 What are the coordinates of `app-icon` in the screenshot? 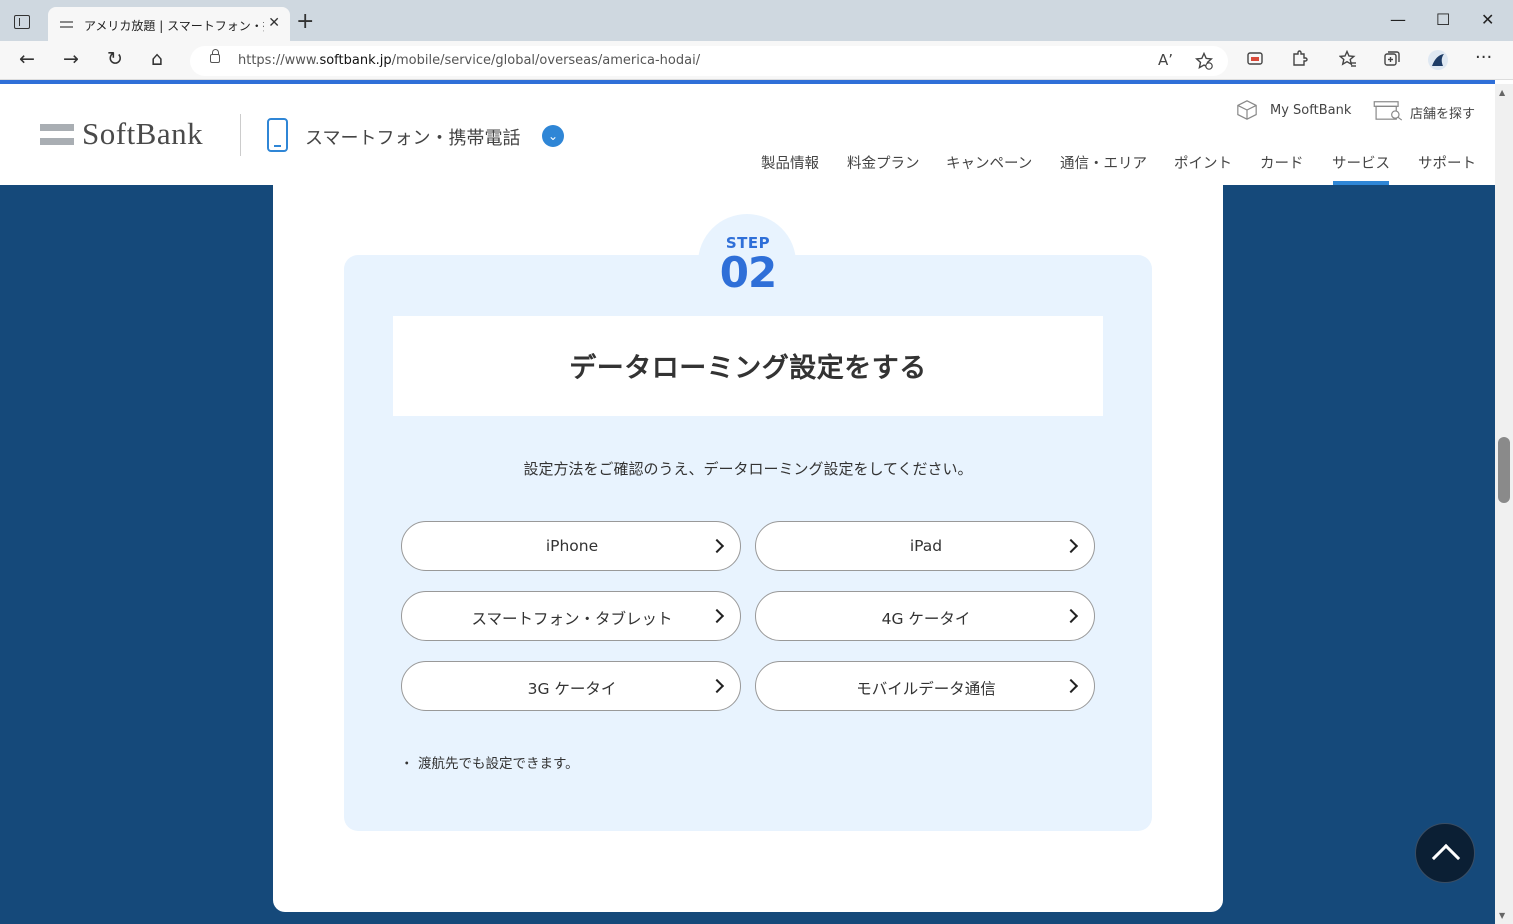 It's located at (1255, 59).